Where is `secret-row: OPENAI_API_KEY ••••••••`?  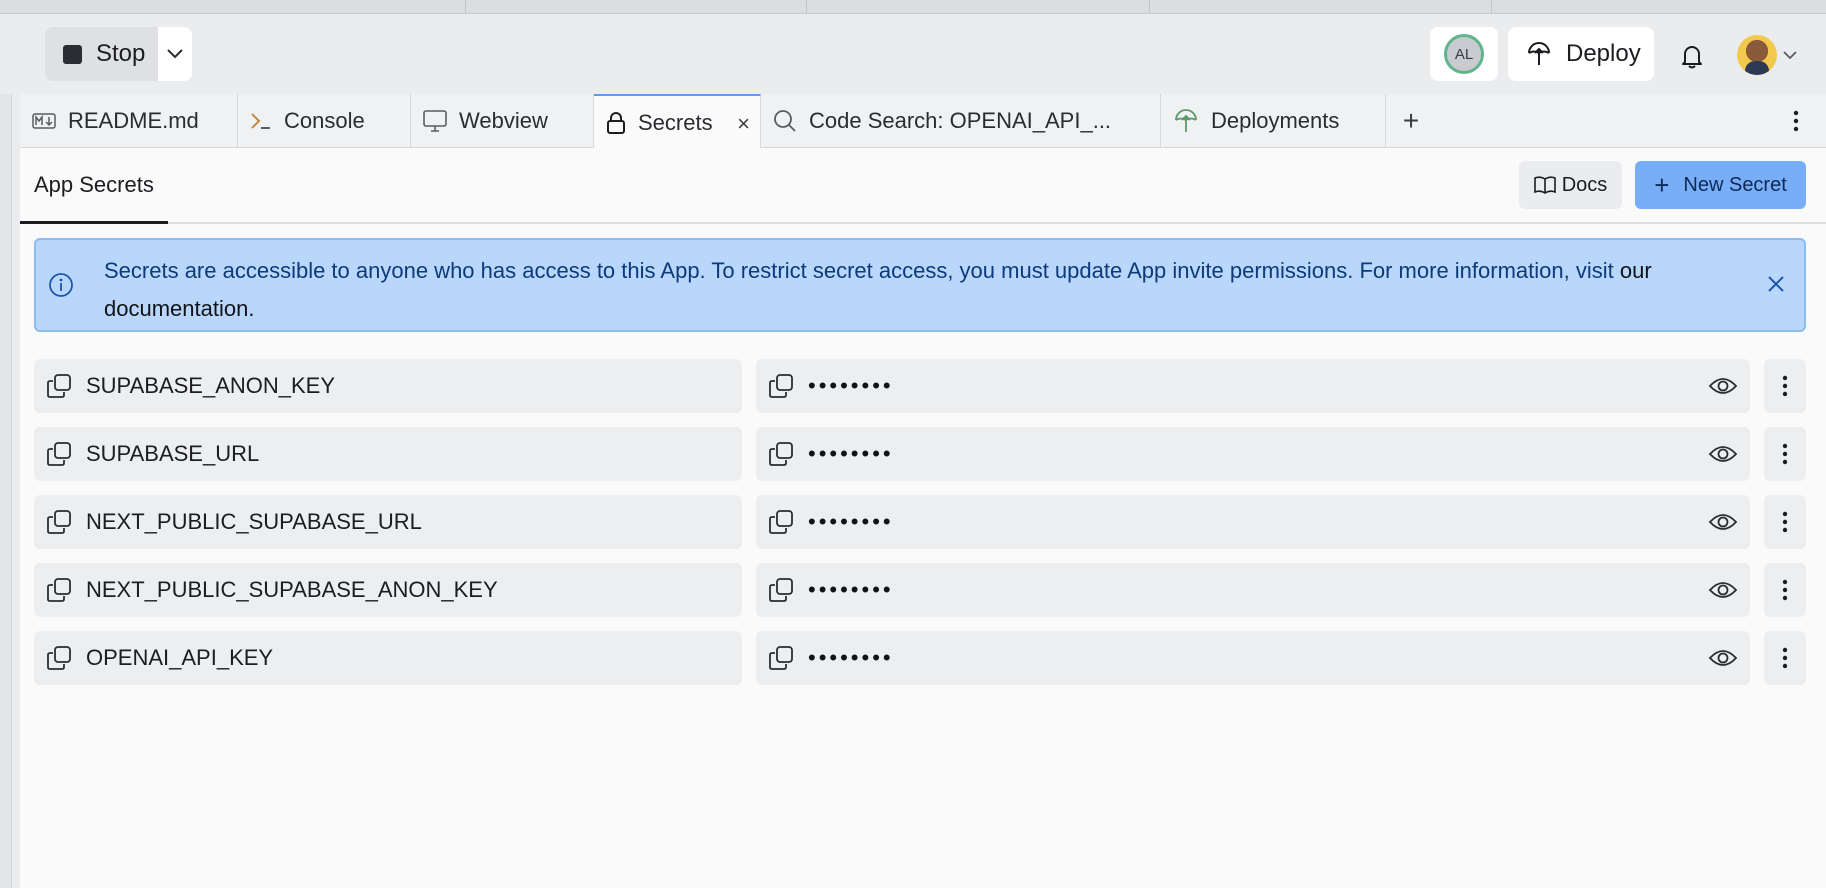 secret-row: OPENAI_API_KEY •••••••• is located at coordinates (920, 665).